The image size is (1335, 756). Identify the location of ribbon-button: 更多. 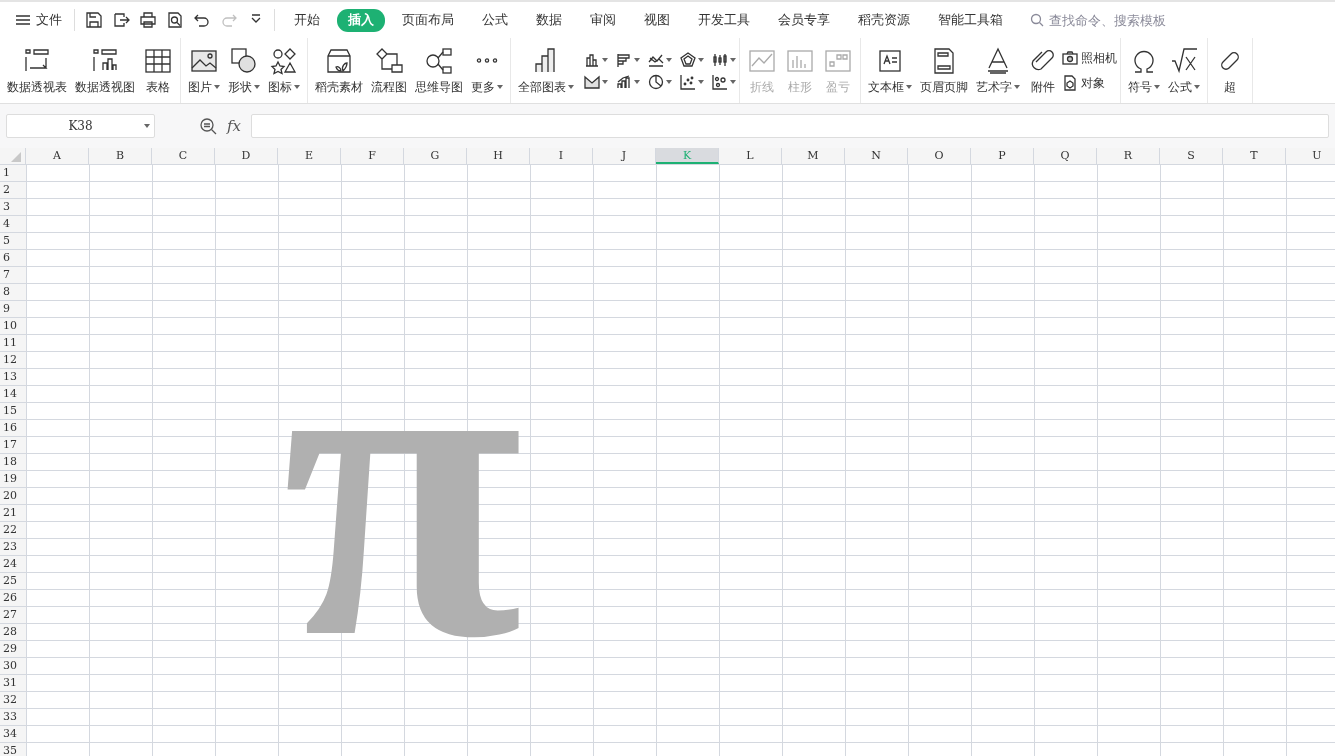
(487, 70).